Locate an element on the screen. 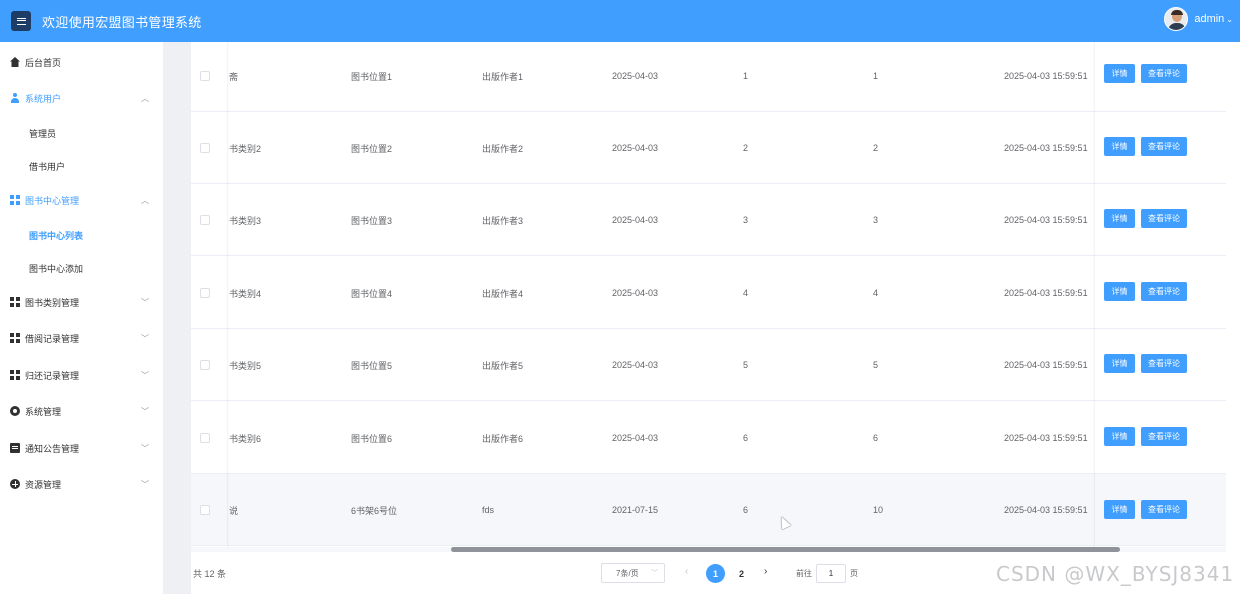 Image resolution: width=1240 pixels, height=594 pixels. next-page-button: › is located at coordinates (765, 571).